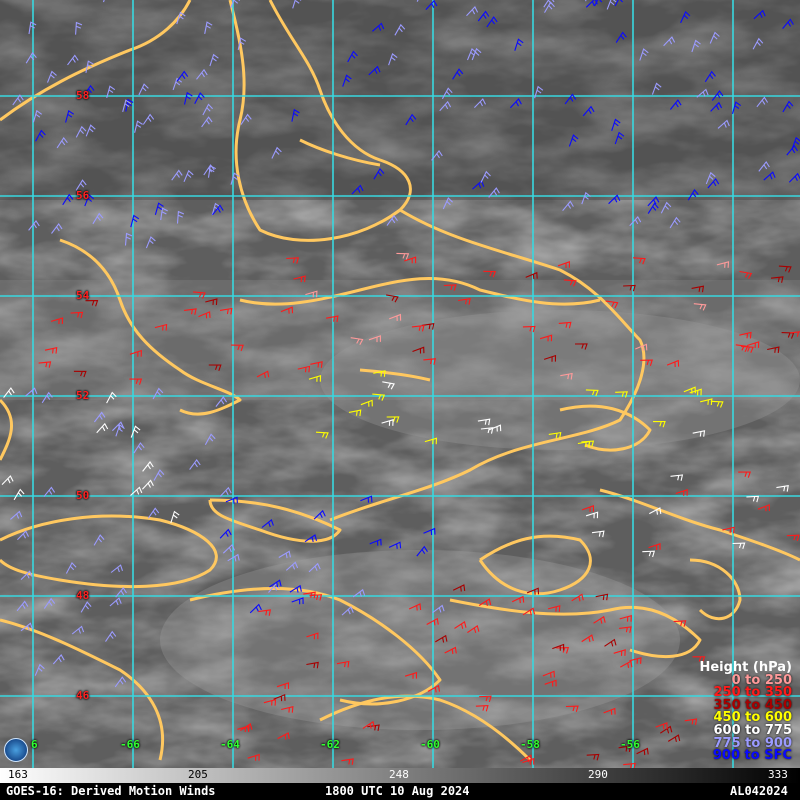 This screenshot has width=800, height=800. I want to click on lon-label-60: -60, so click(430, 744).